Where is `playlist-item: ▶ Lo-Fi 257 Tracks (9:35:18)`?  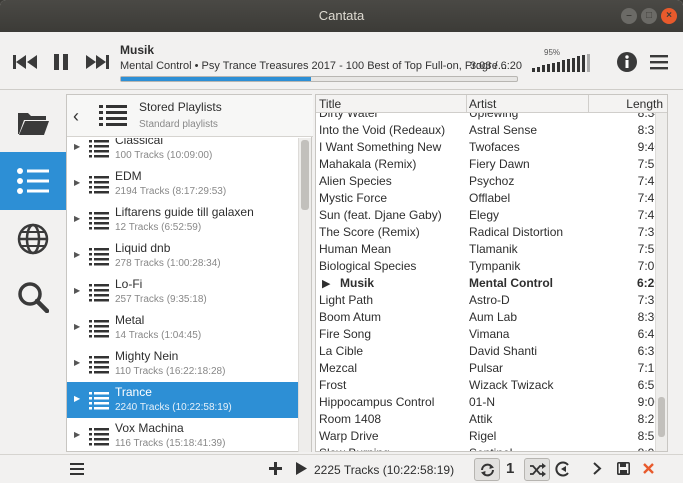 playlist-item: ▶ Lo-Fi 257 Tracks (9:35:18) is located at coordinates (183, 292).